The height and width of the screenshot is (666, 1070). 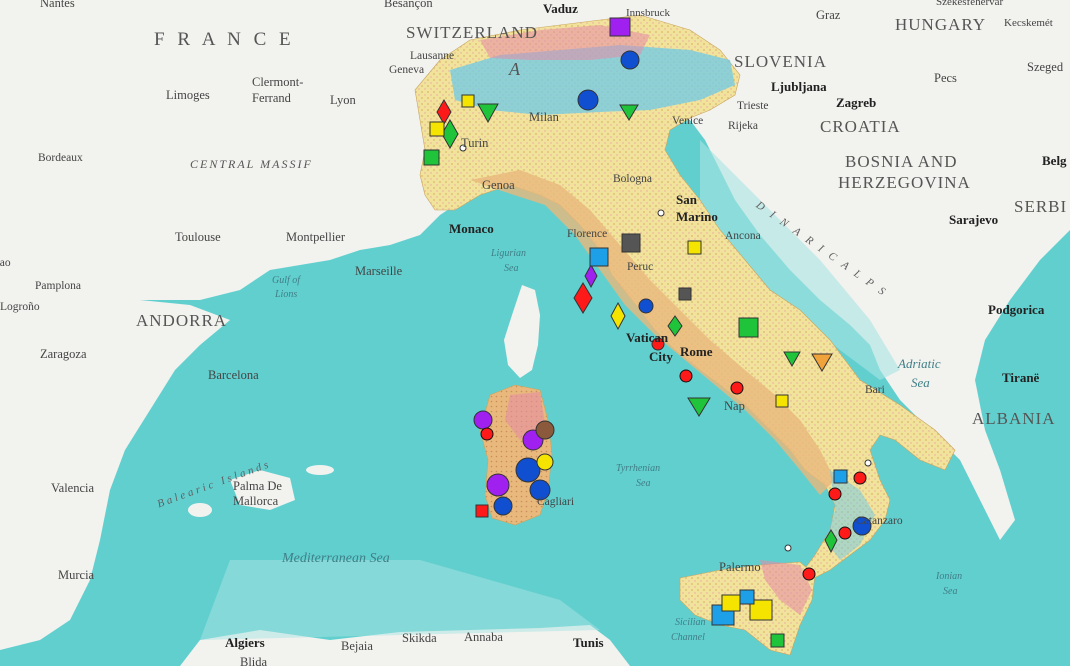 I want to click on label-city-venice: Venice, so click(x=688, y=121).